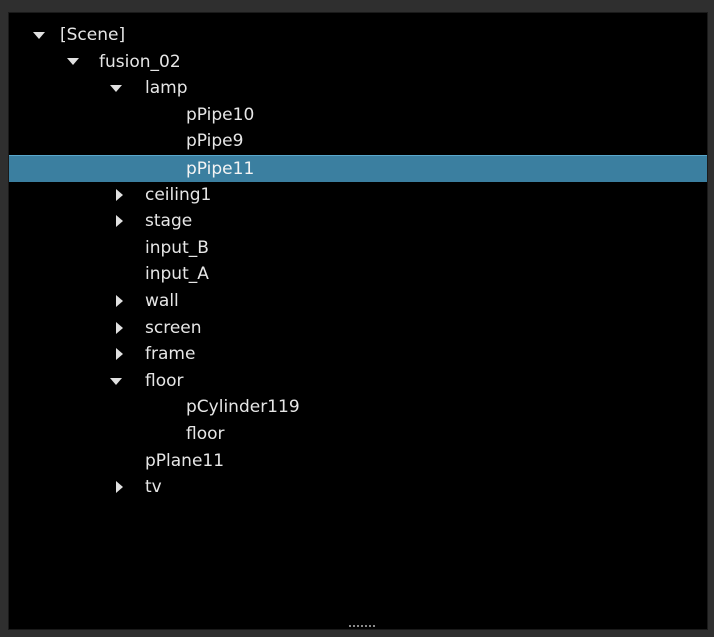  I want to click on tree-row-screen: screen, so click(358, 328).